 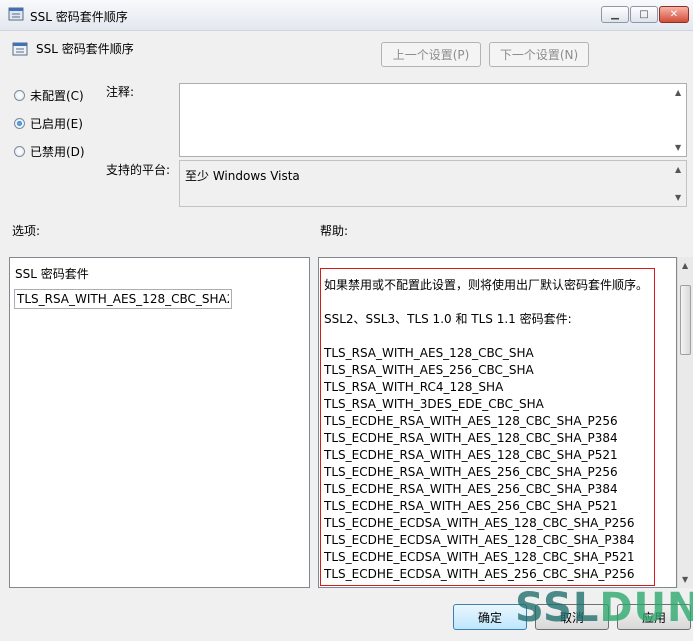 I want to click on previous-setting-button: 上一个设置(P), so click(x=431, y=54).